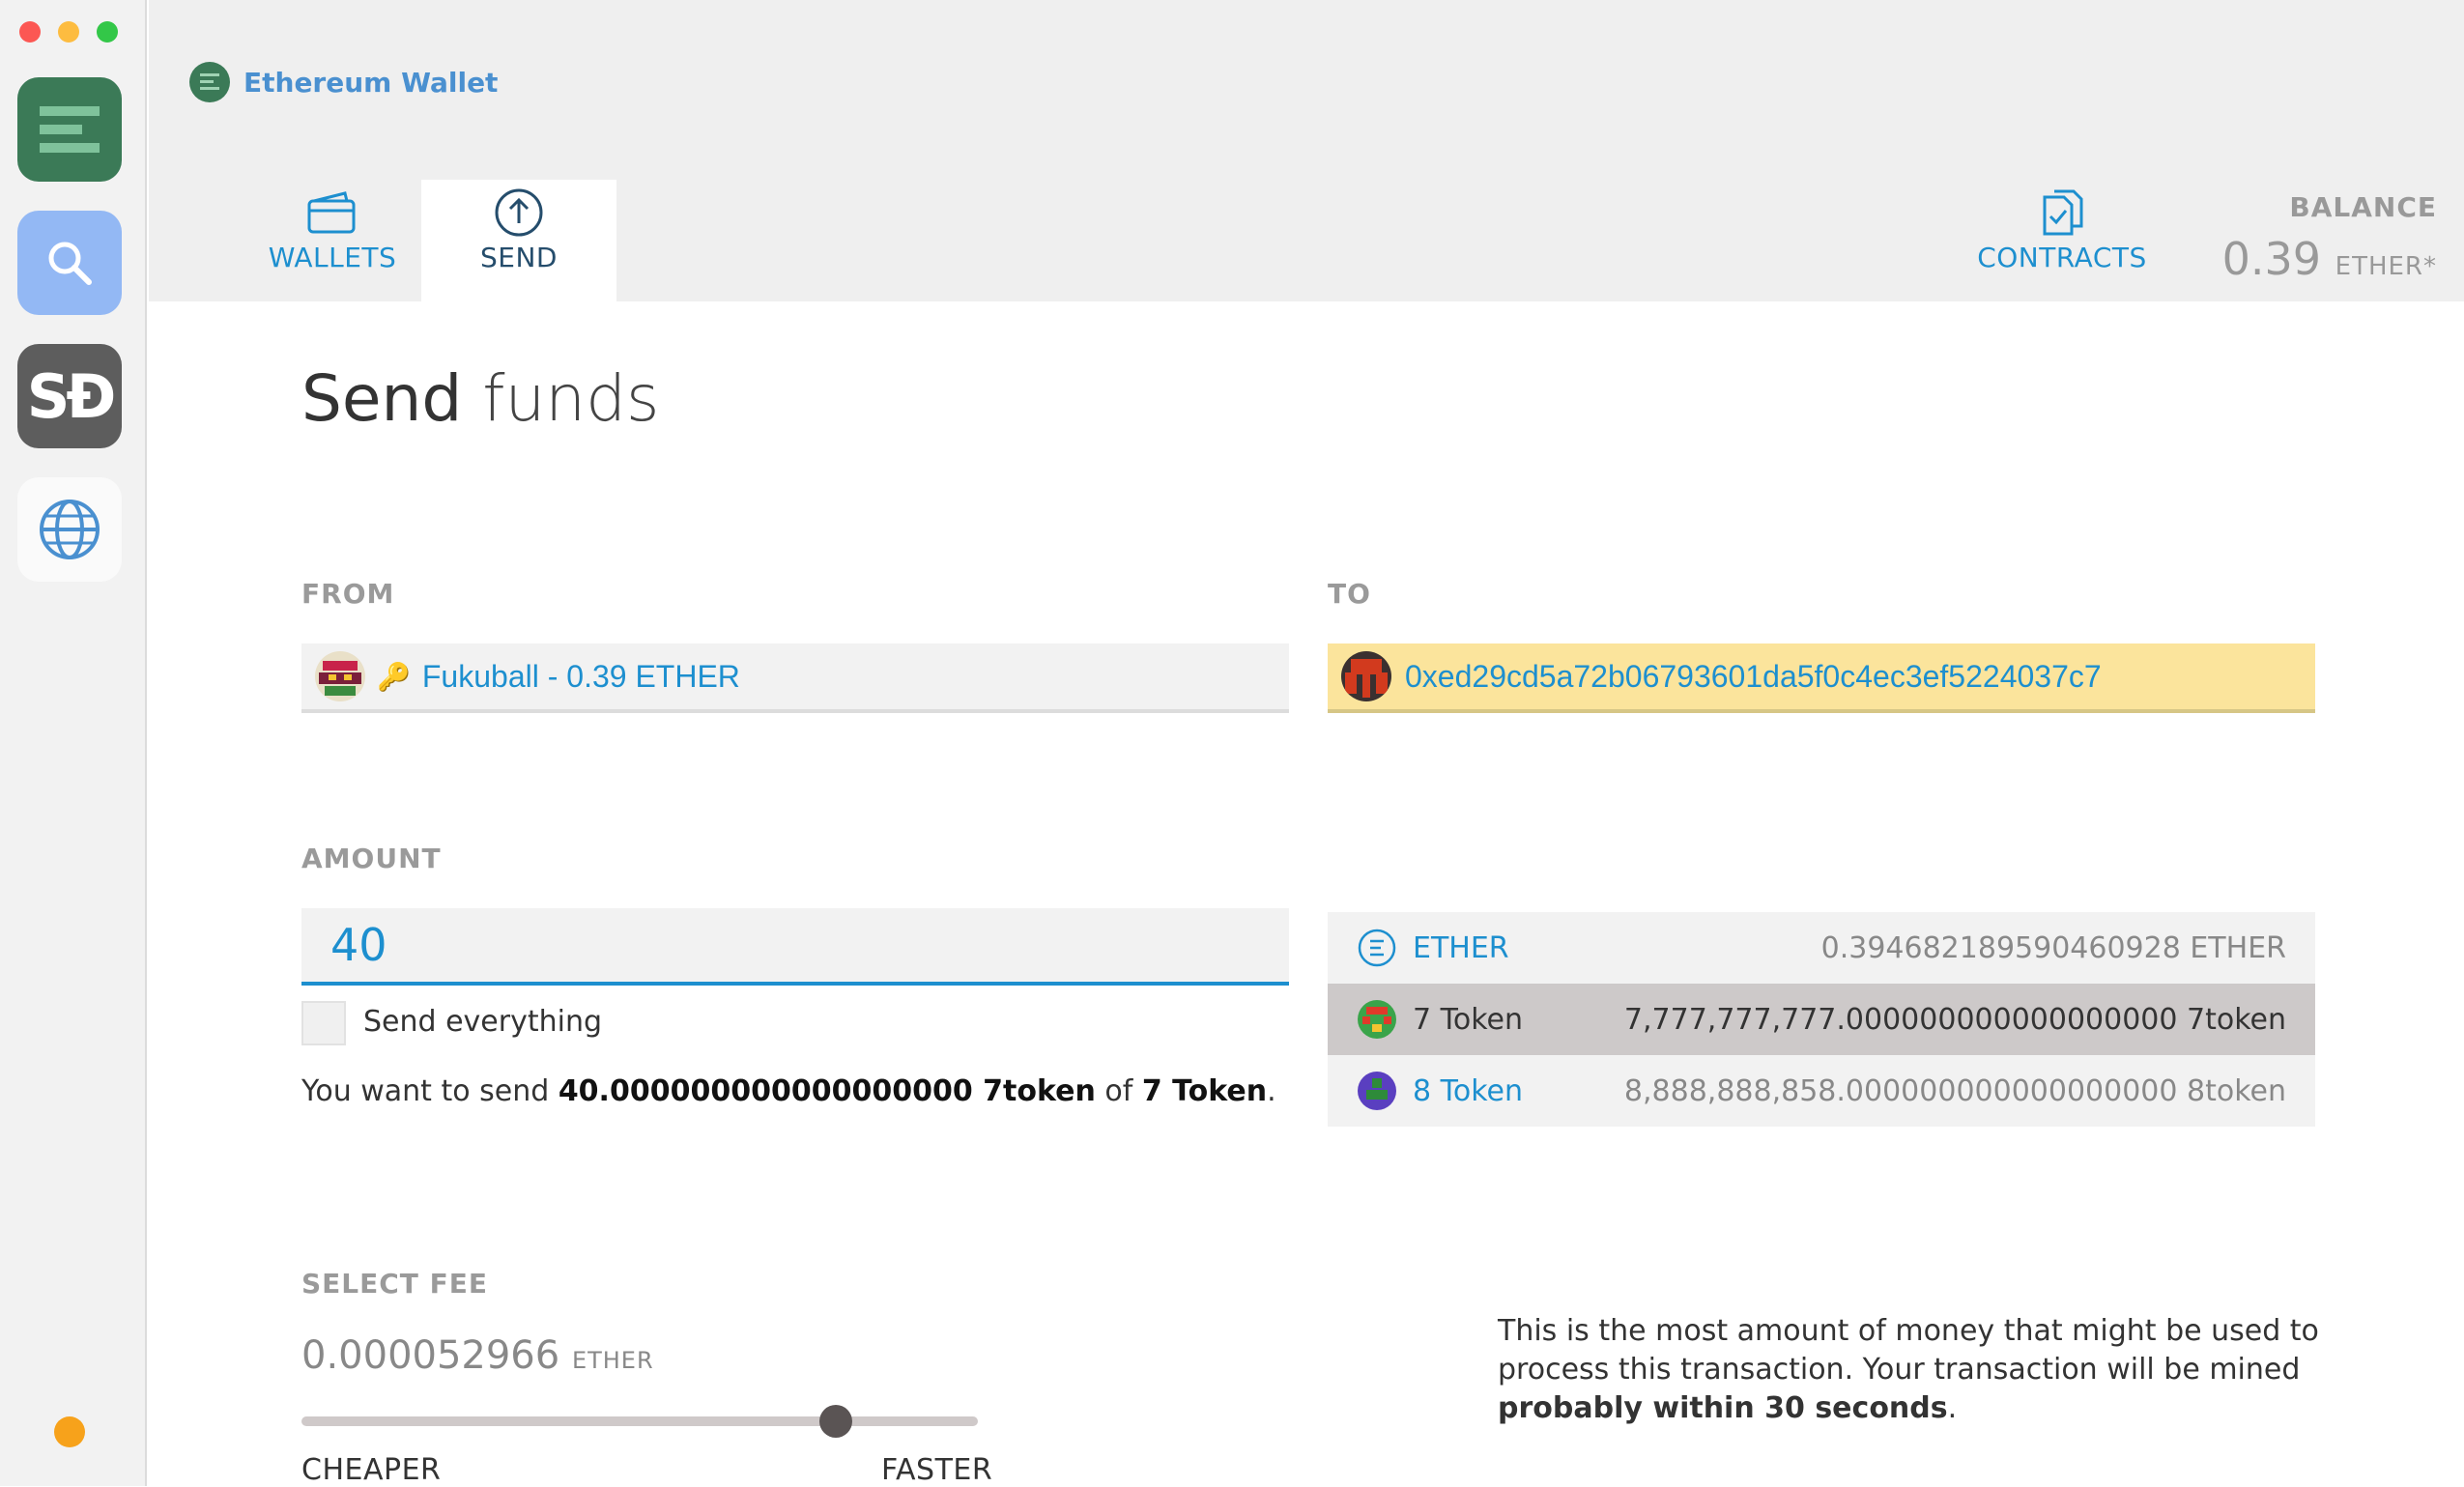 The width and height of the screenshot is (2464, 1487). Describe the element at coordinates (1271, 1091) in the screenshot. I see `summary-end: .` at that location.